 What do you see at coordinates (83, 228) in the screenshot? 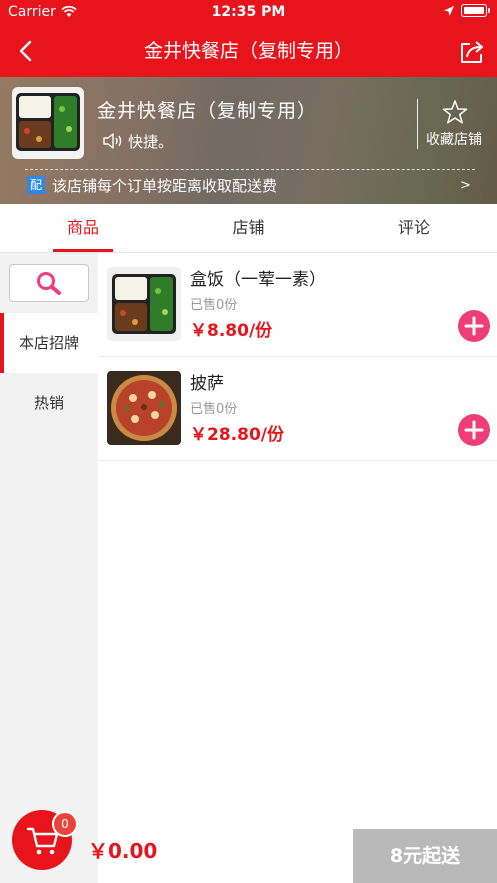
I see `tab-goods: 商品` at bounding box center [83, 228].